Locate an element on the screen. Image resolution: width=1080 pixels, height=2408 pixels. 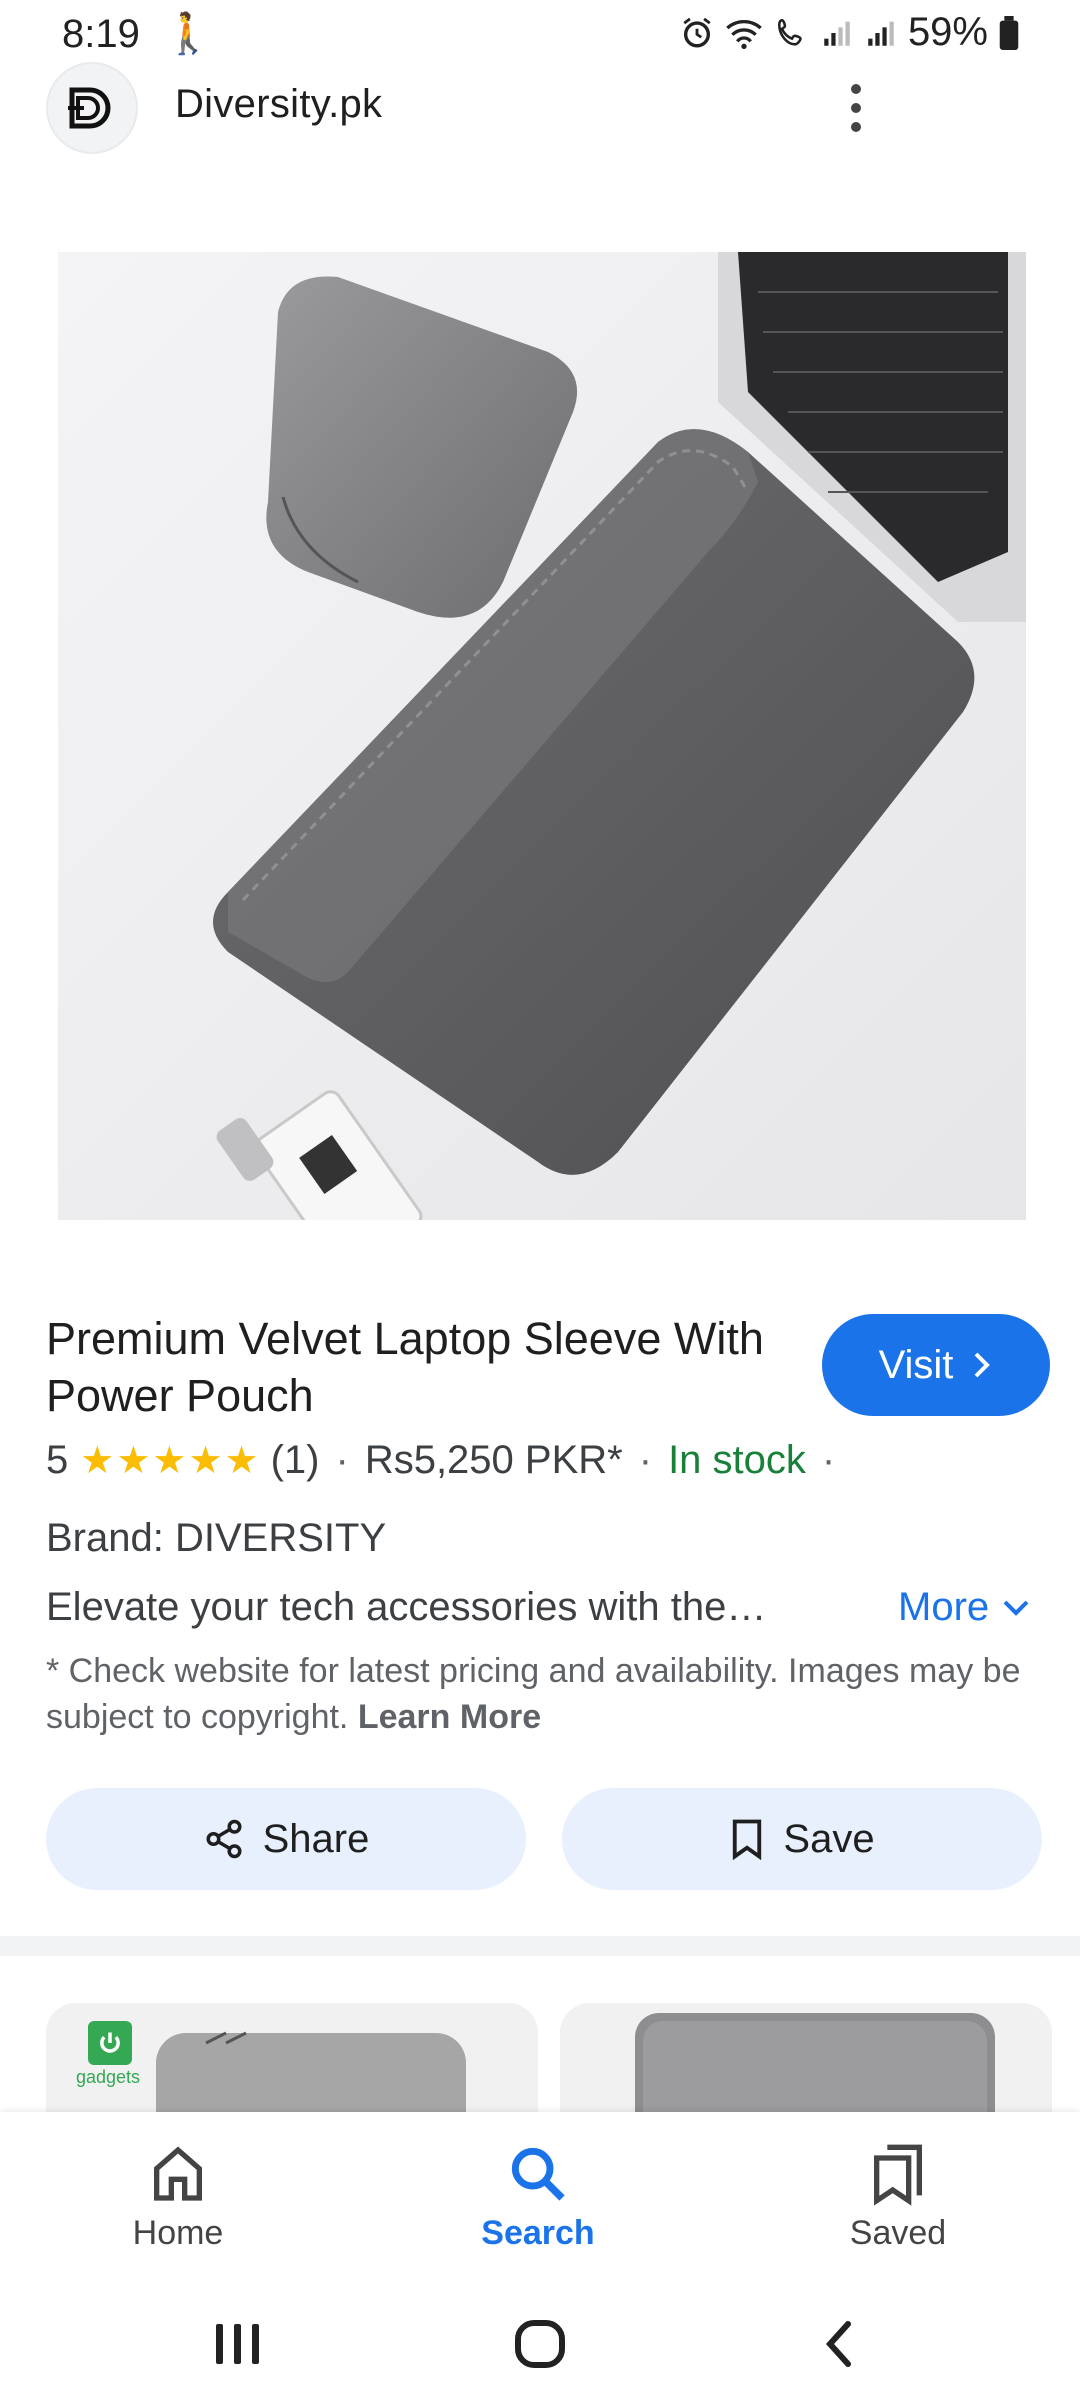
learn-more-link: Learn More is located at coordinates (449, 1717).